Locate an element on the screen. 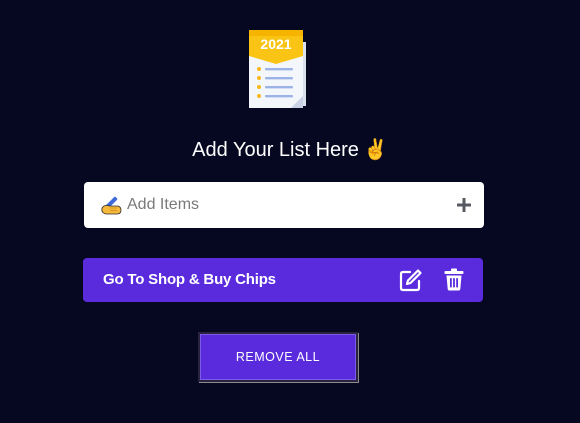  victory-hand-icon: ✌️ is located at coordinates (375, 150).